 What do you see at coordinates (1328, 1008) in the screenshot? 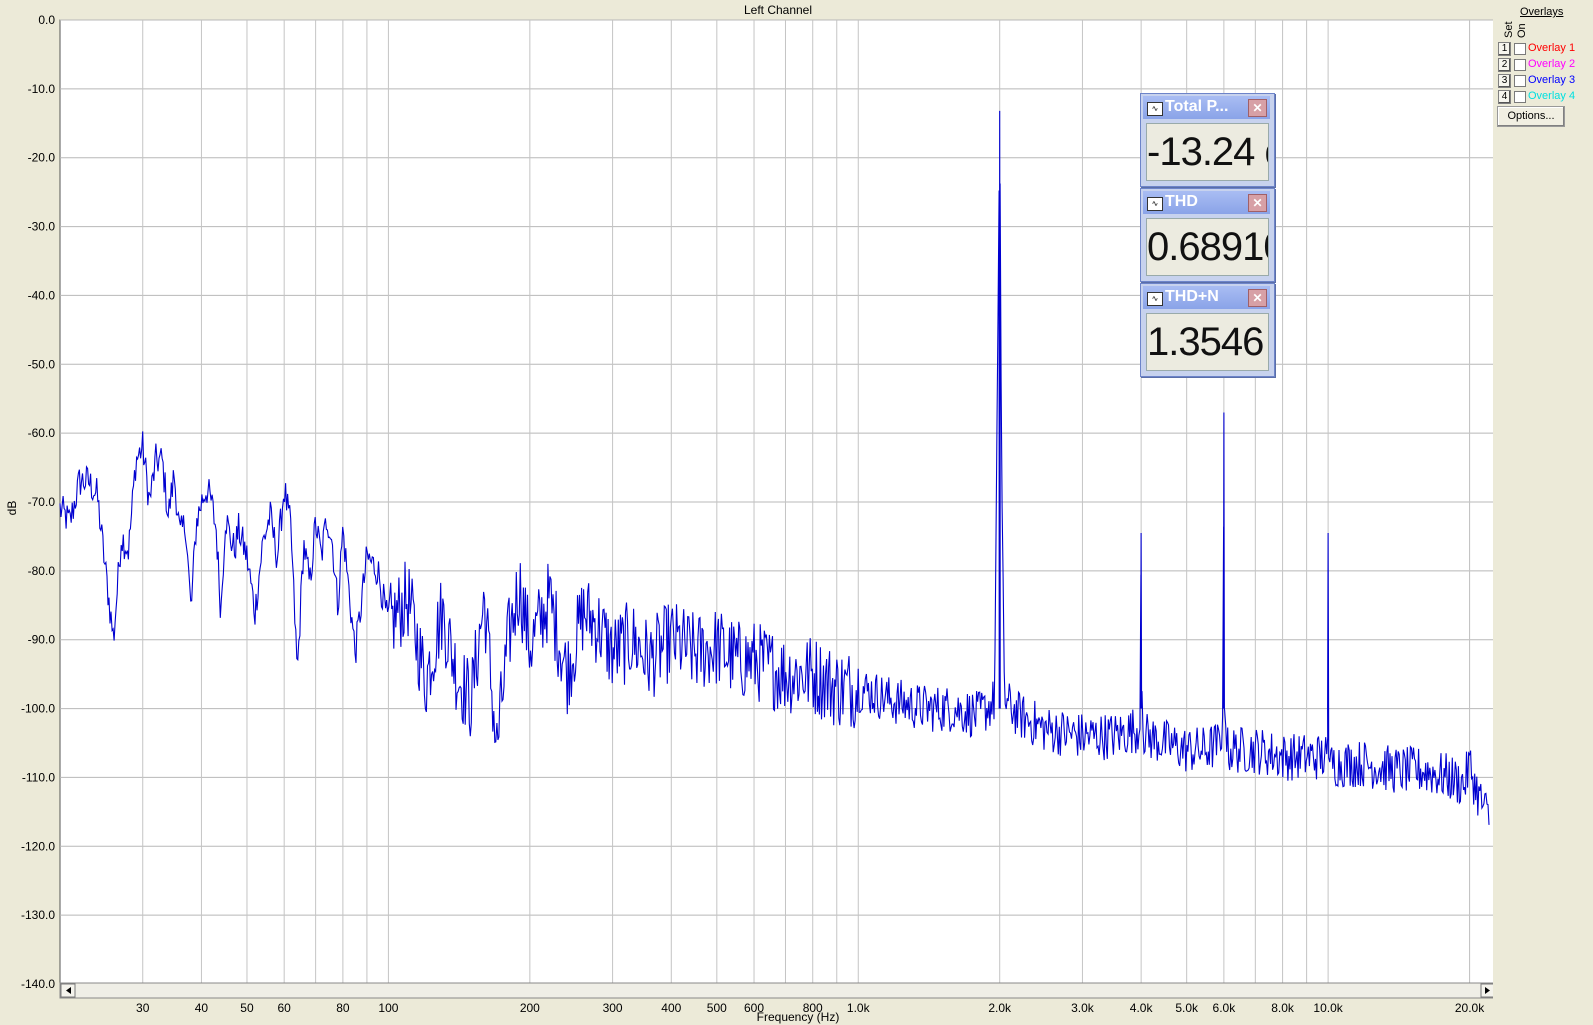
I see `x-tick-label: 10.0k` at bounding box center [1328, 1008].